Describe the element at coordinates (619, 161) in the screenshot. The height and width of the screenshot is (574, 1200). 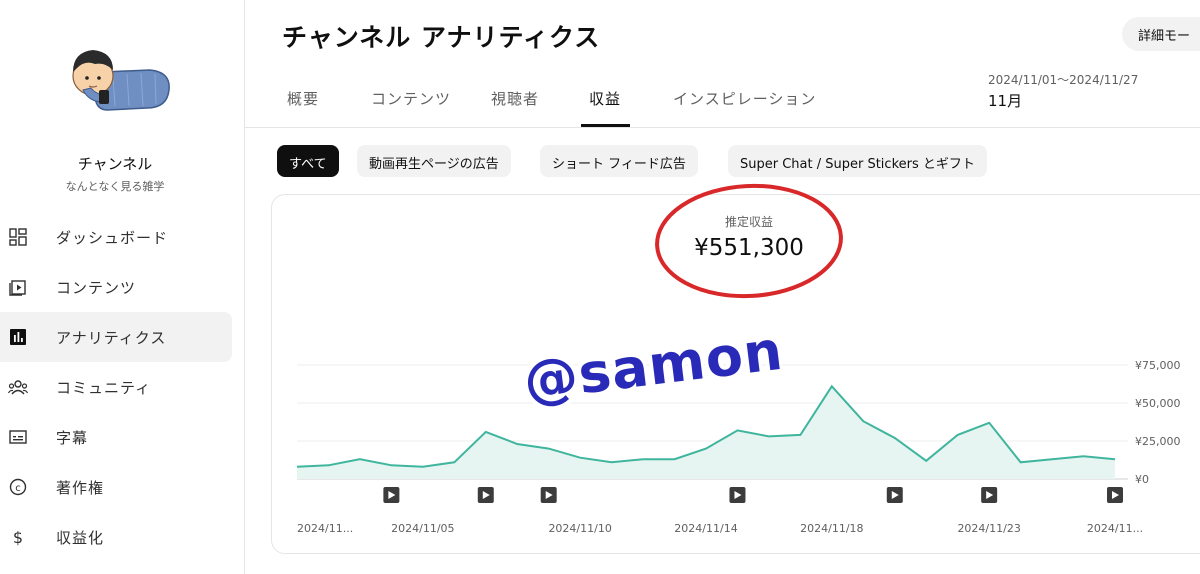
I see `chip-shorts-feed-ads: ショート フィード広告` at that location.